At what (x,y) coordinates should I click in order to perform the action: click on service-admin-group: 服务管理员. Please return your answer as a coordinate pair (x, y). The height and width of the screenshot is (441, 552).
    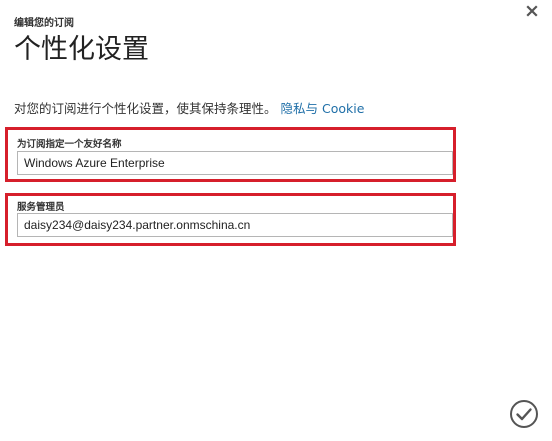
    Looking at the image, I should click on (230, 219).